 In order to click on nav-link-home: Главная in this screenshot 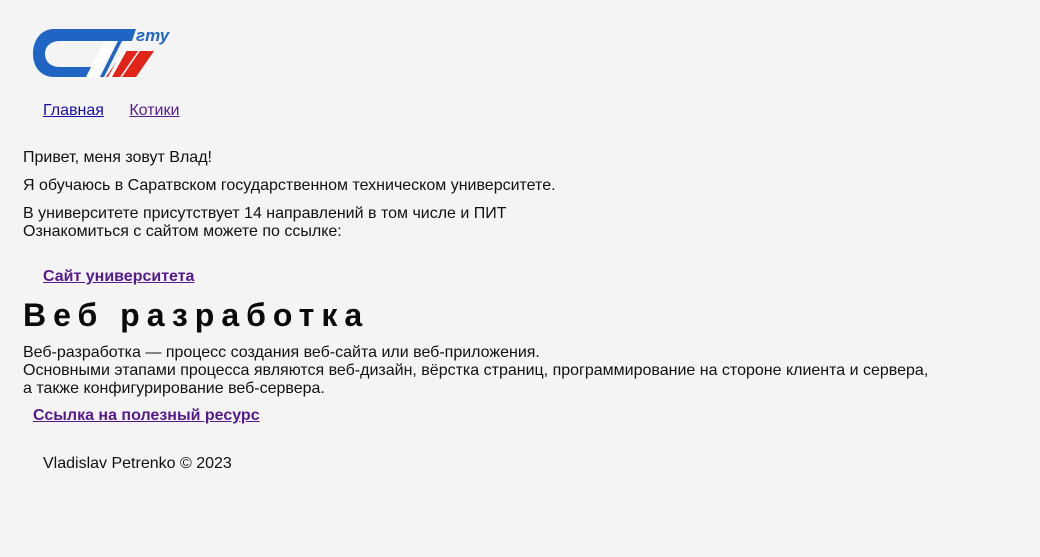, I will do `click(73, 110)`.